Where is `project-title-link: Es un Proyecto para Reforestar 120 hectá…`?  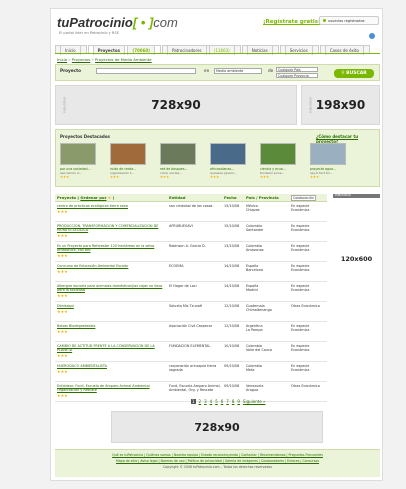 project-title-link: Es un Proyecto para Reforestar 120 hectá… is located at coordinates (113, 248).